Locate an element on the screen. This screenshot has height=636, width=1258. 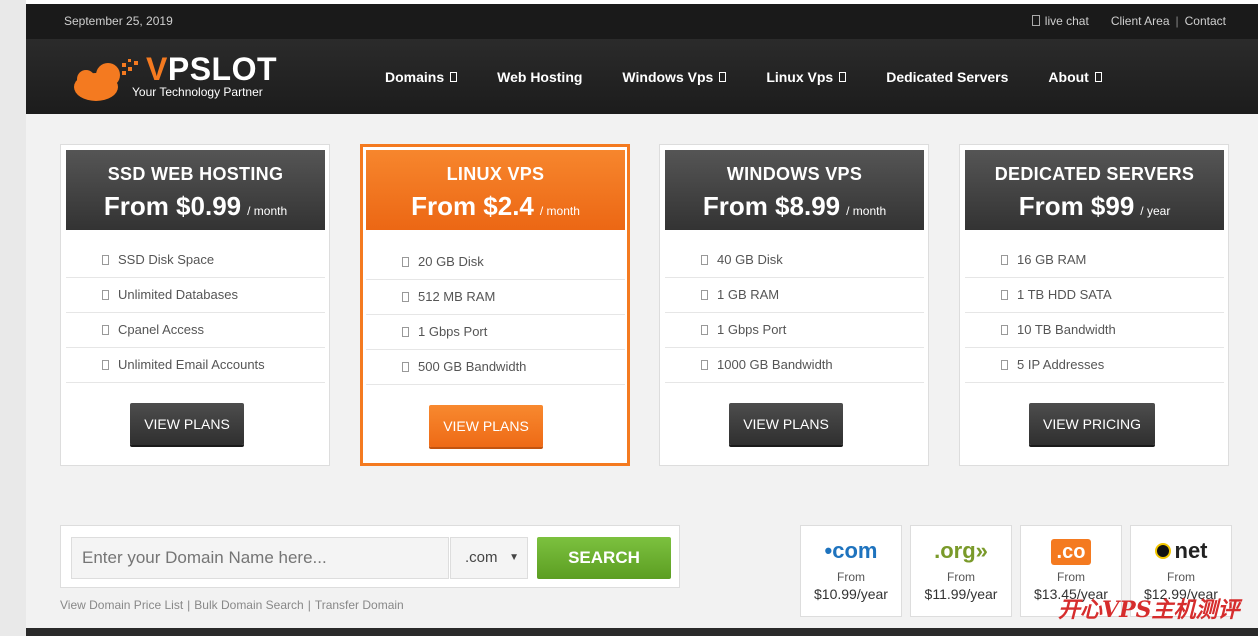
feature-item: 512 MB RAM is located at coordinates (495, 297).